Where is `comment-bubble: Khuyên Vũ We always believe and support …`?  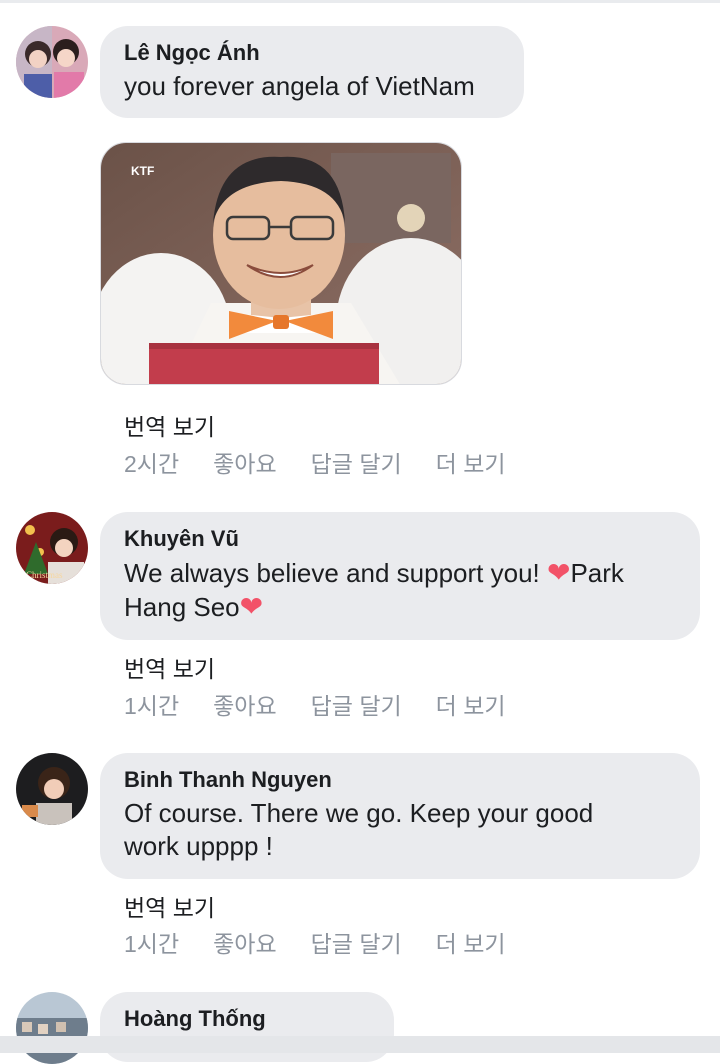 comment-bubble: Khuyên Vũ We always believe and support … is located at coordinates (400, 576).